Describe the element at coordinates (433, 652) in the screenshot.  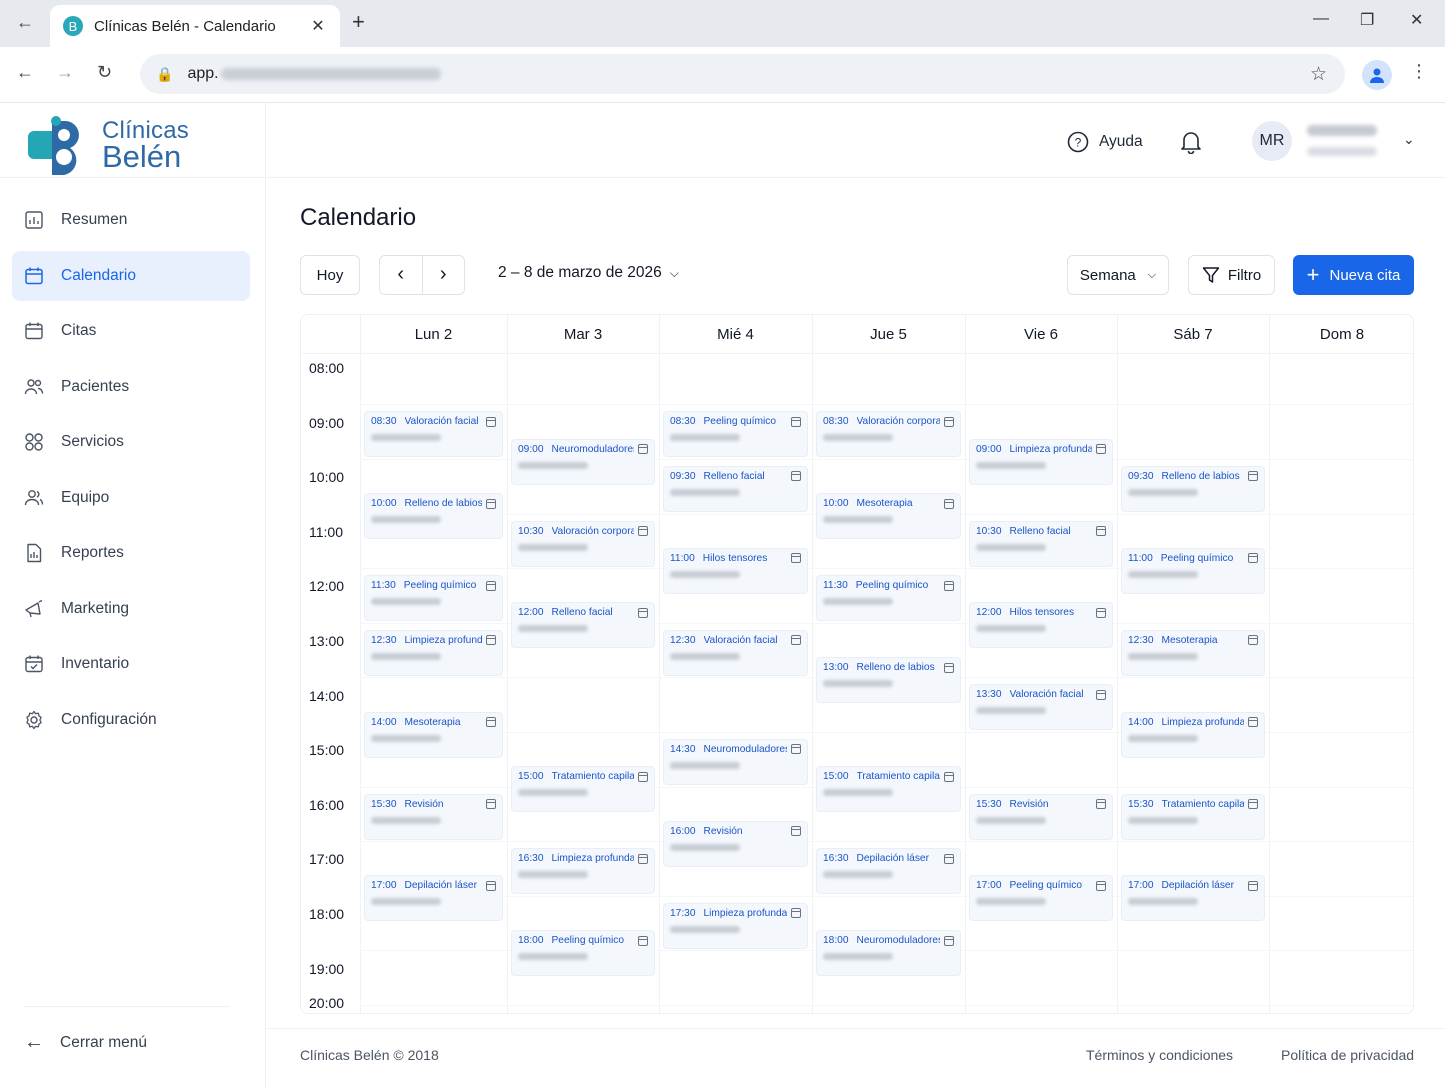
I see `appointment-card: 12:30 Limpieza profunda` at that location.